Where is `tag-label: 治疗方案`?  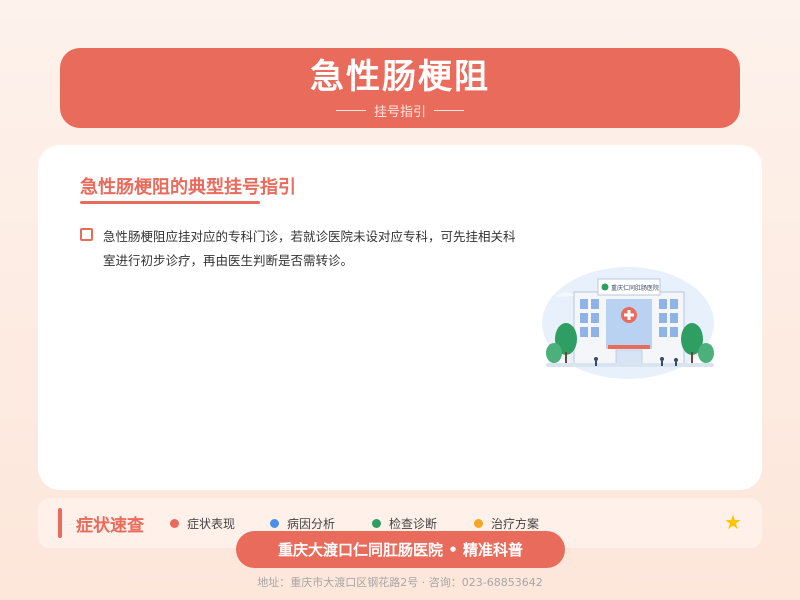 tag-label: 治疗方案 is located at coordinates (515, 524).